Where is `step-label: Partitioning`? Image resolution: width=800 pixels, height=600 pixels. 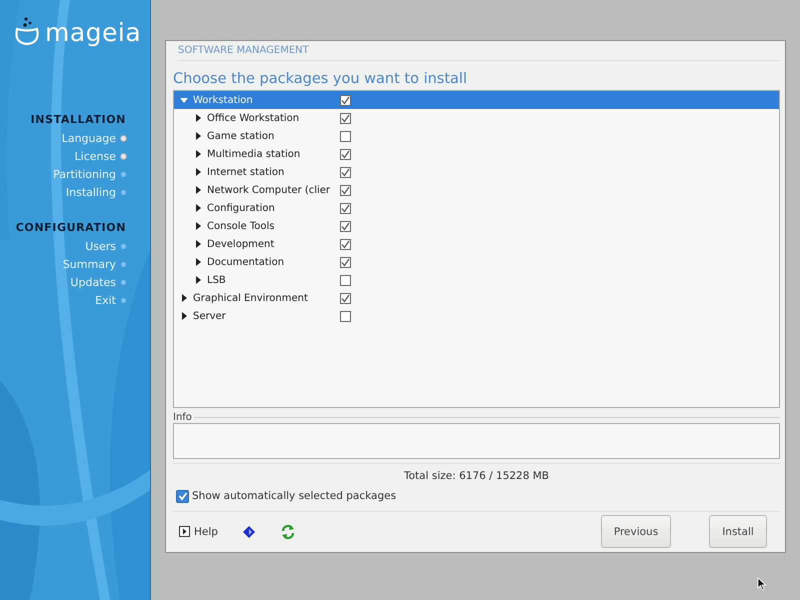
step-label: Partitioning is located at coordinates (84, 174).